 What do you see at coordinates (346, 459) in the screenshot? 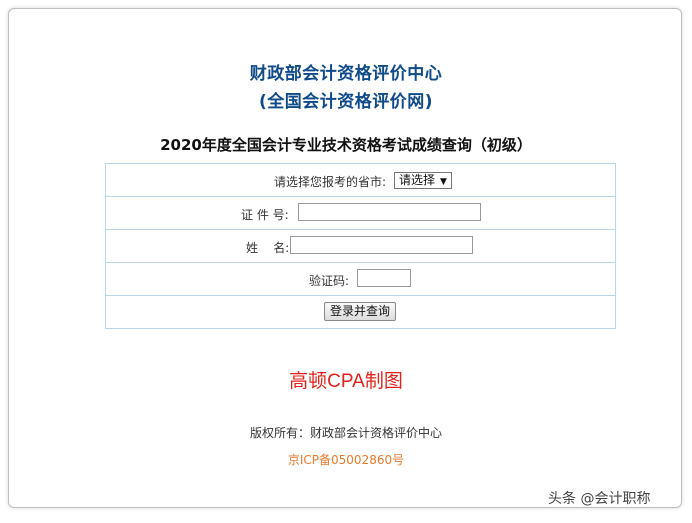
I see `icp-link: 京ICP备05002860号` at bounding box center [346, 459].